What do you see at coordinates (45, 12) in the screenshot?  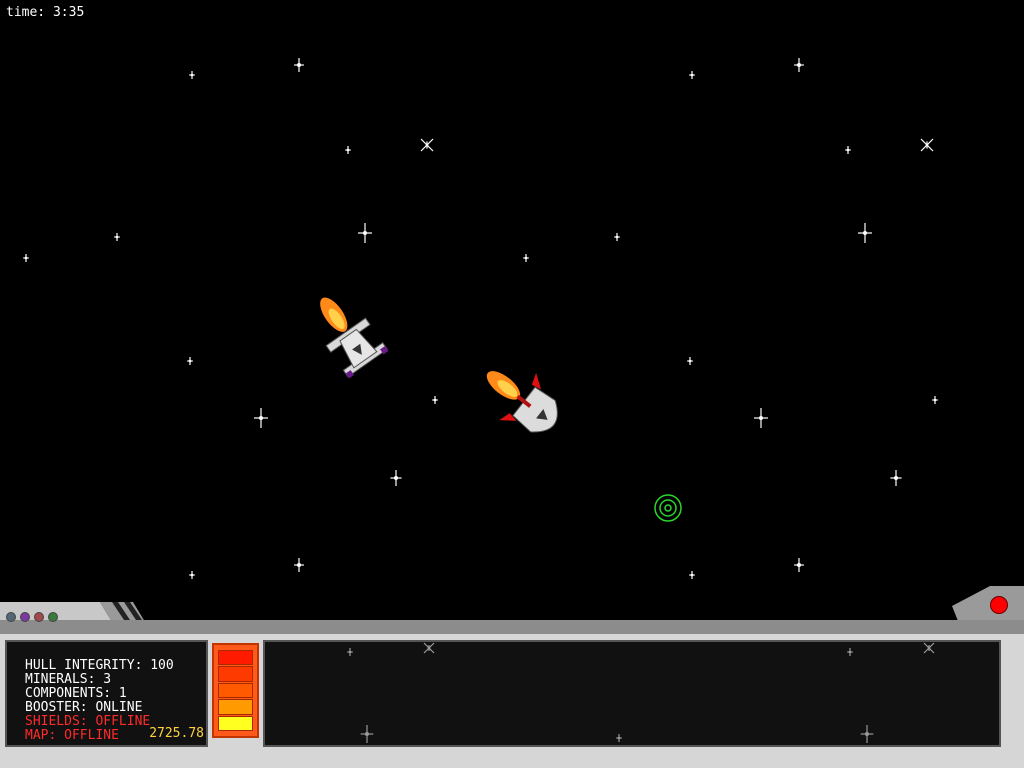 I see `game-timer: time: 3:35` at bounding box center [45, 12].